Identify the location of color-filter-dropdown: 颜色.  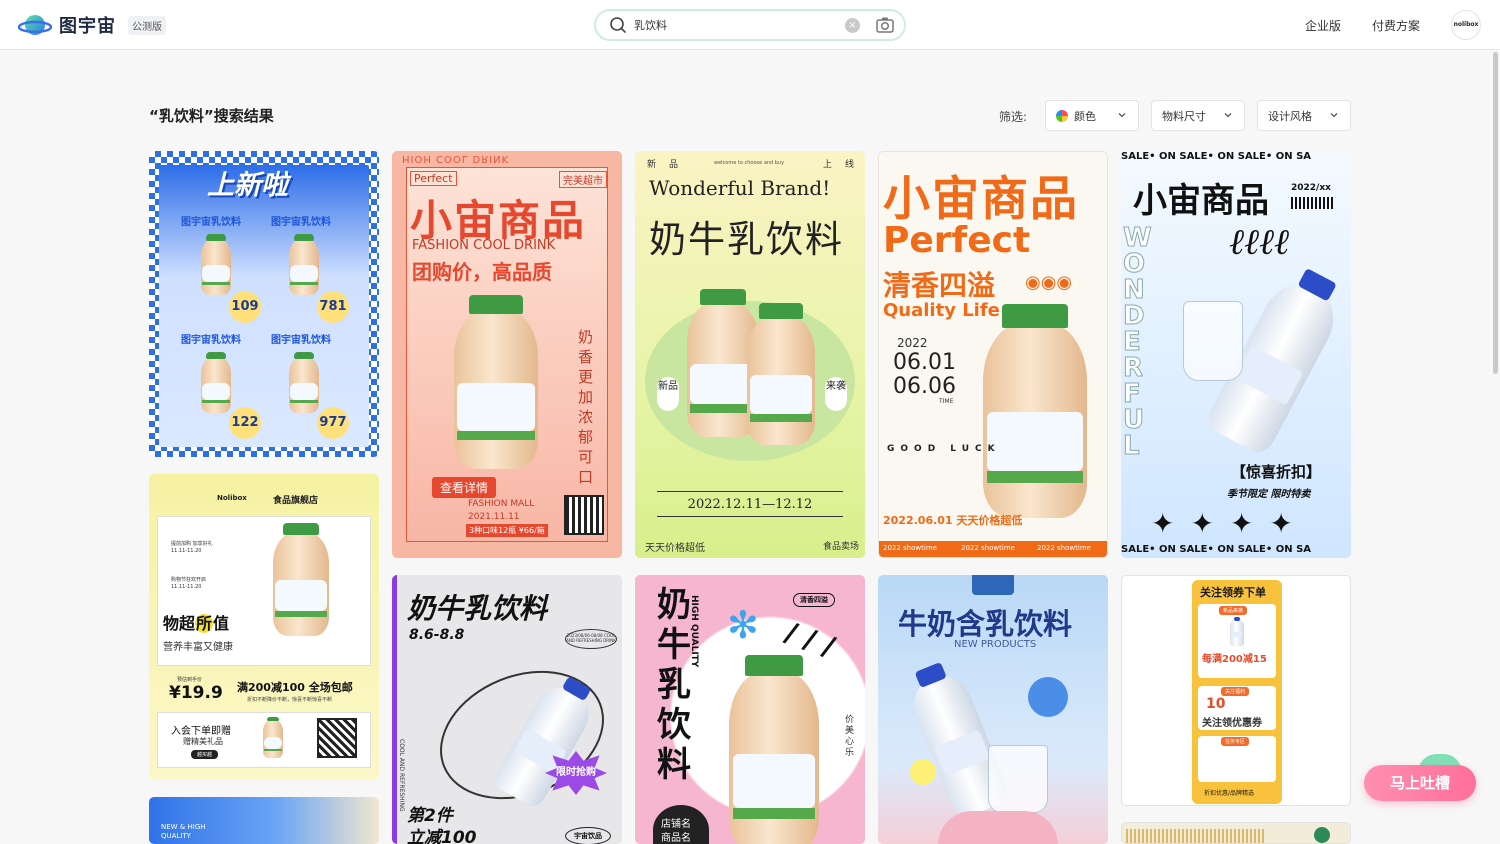
(1092, 115).